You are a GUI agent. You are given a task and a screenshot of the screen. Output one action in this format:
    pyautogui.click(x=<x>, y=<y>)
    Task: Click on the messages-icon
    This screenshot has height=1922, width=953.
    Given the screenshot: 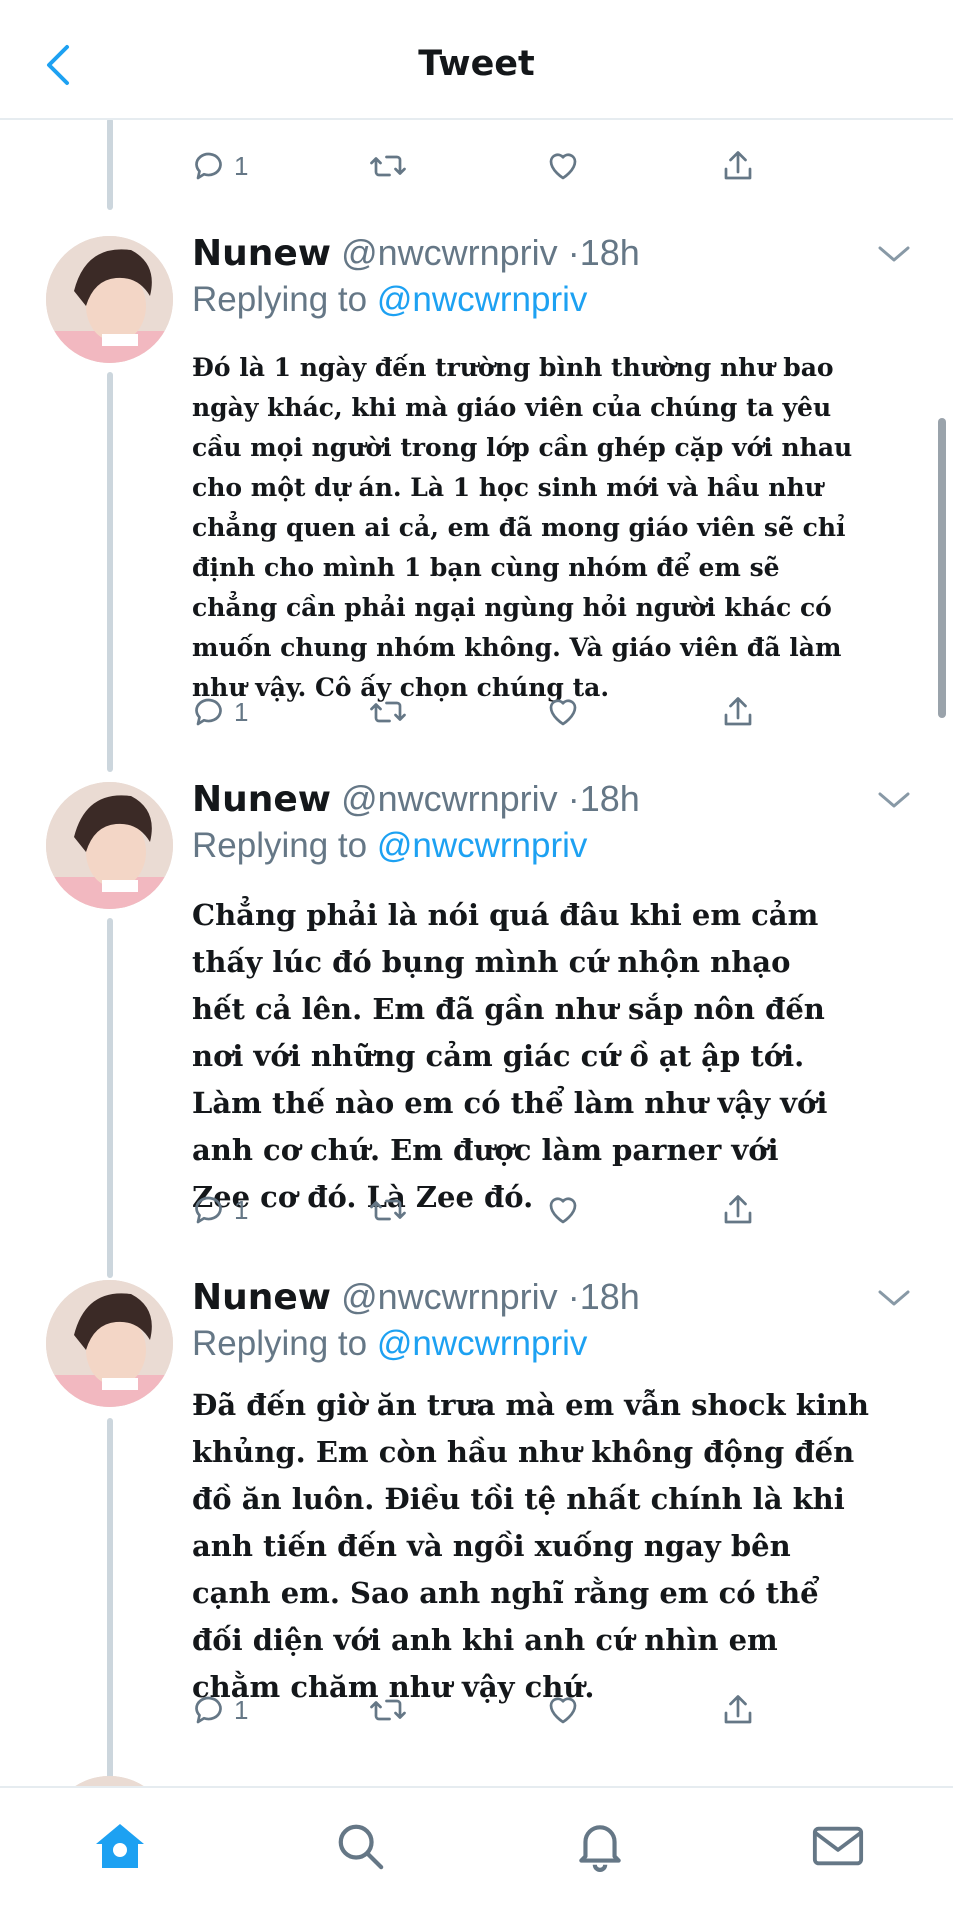 What is the action you would take?
    pyautogui.click(x=838, y=1846)
    